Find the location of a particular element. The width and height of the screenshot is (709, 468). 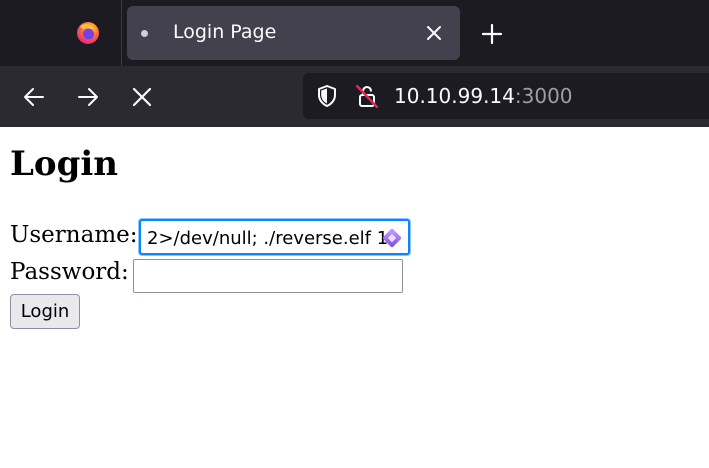

username-input: 2>/dev/null; ./reverse.elf 1 is located at coordinates (274, 237).